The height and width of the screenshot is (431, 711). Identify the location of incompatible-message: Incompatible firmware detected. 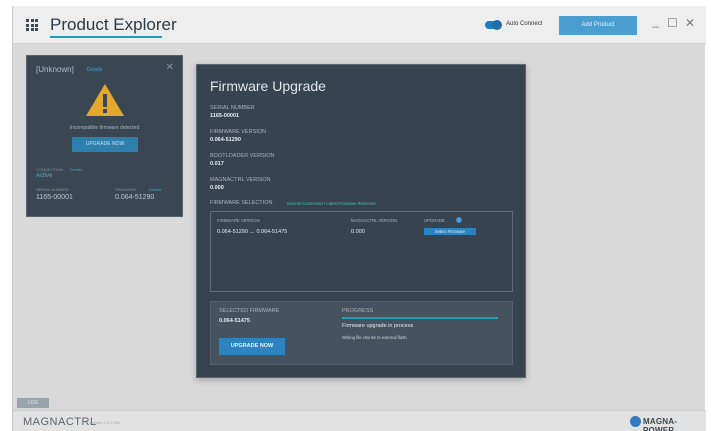
(104, 128).